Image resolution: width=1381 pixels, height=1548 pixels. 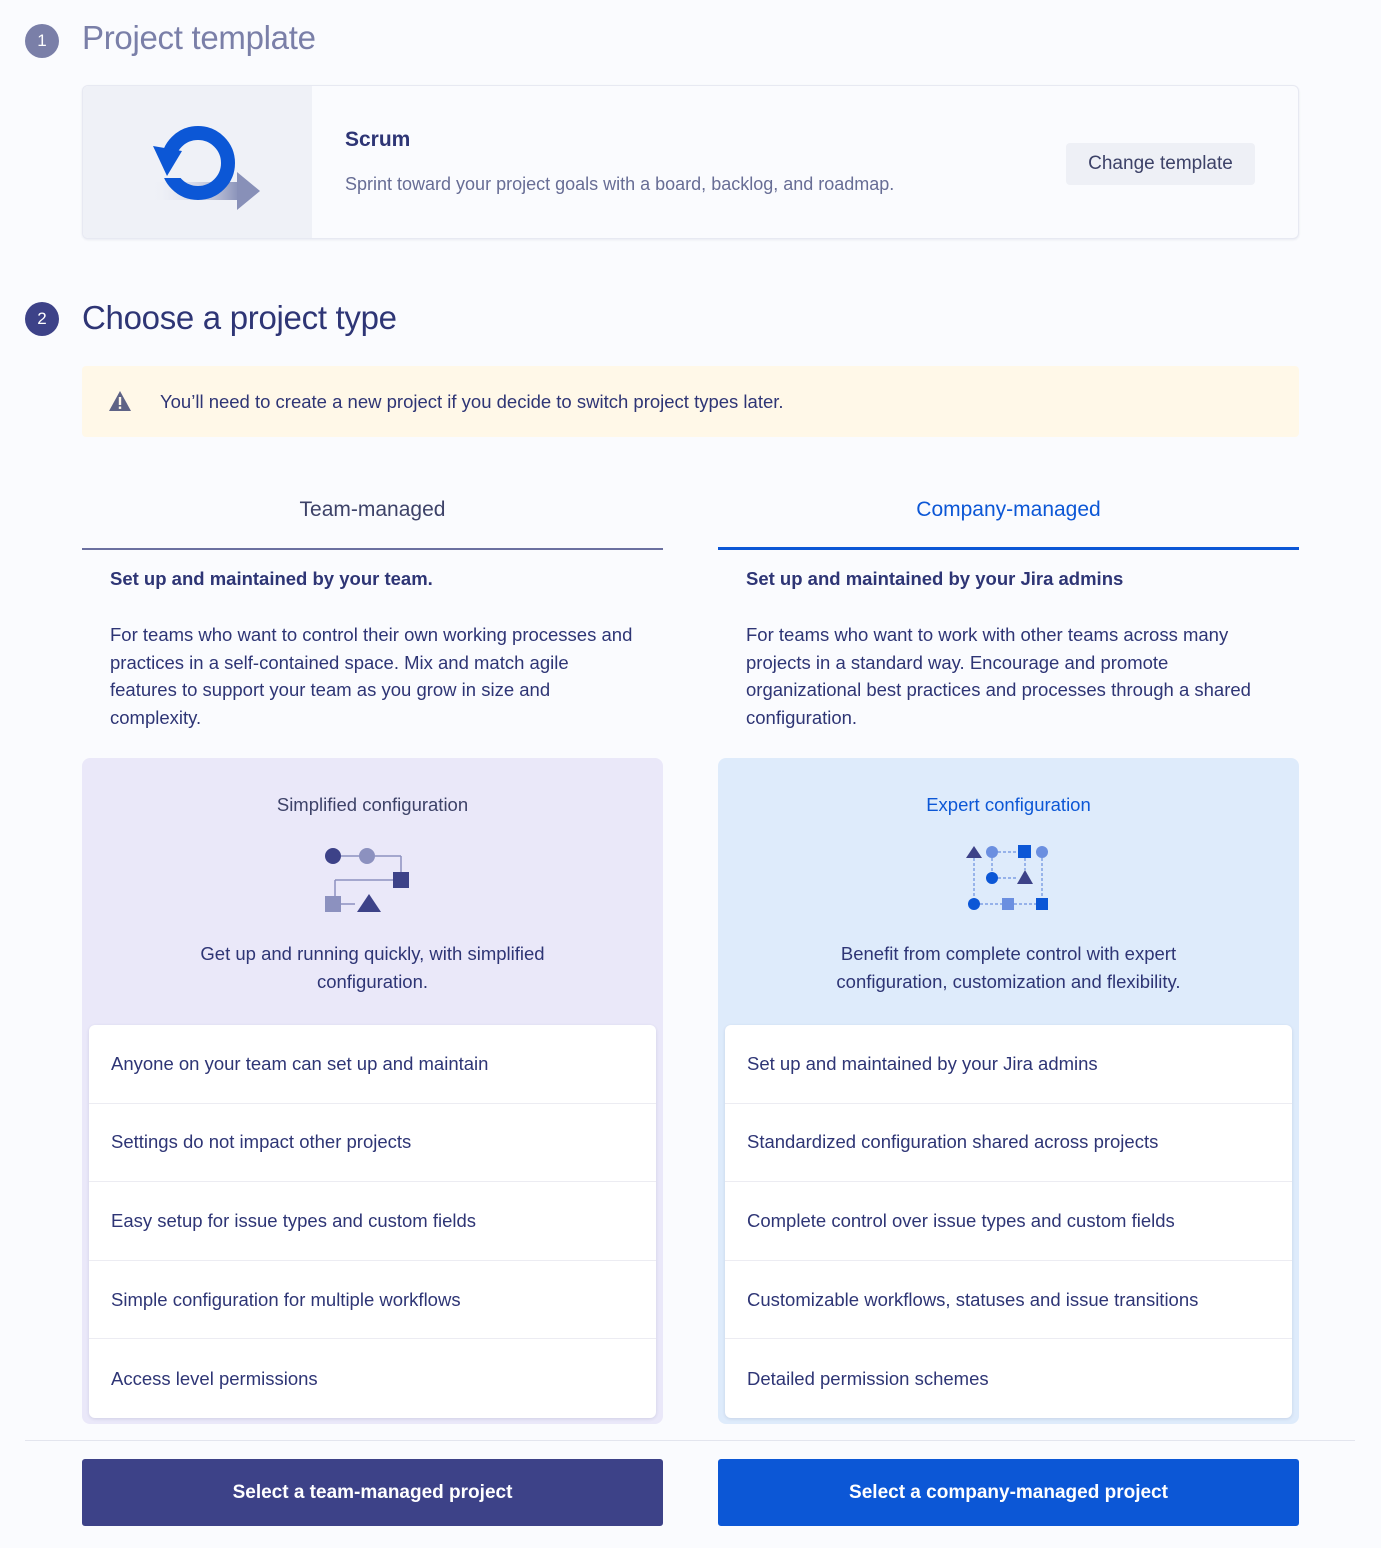 What do you see at coordinates (367, 880) in the screenshot?
I see `simplified-workflow-icon` at bounding box center [367, 880].